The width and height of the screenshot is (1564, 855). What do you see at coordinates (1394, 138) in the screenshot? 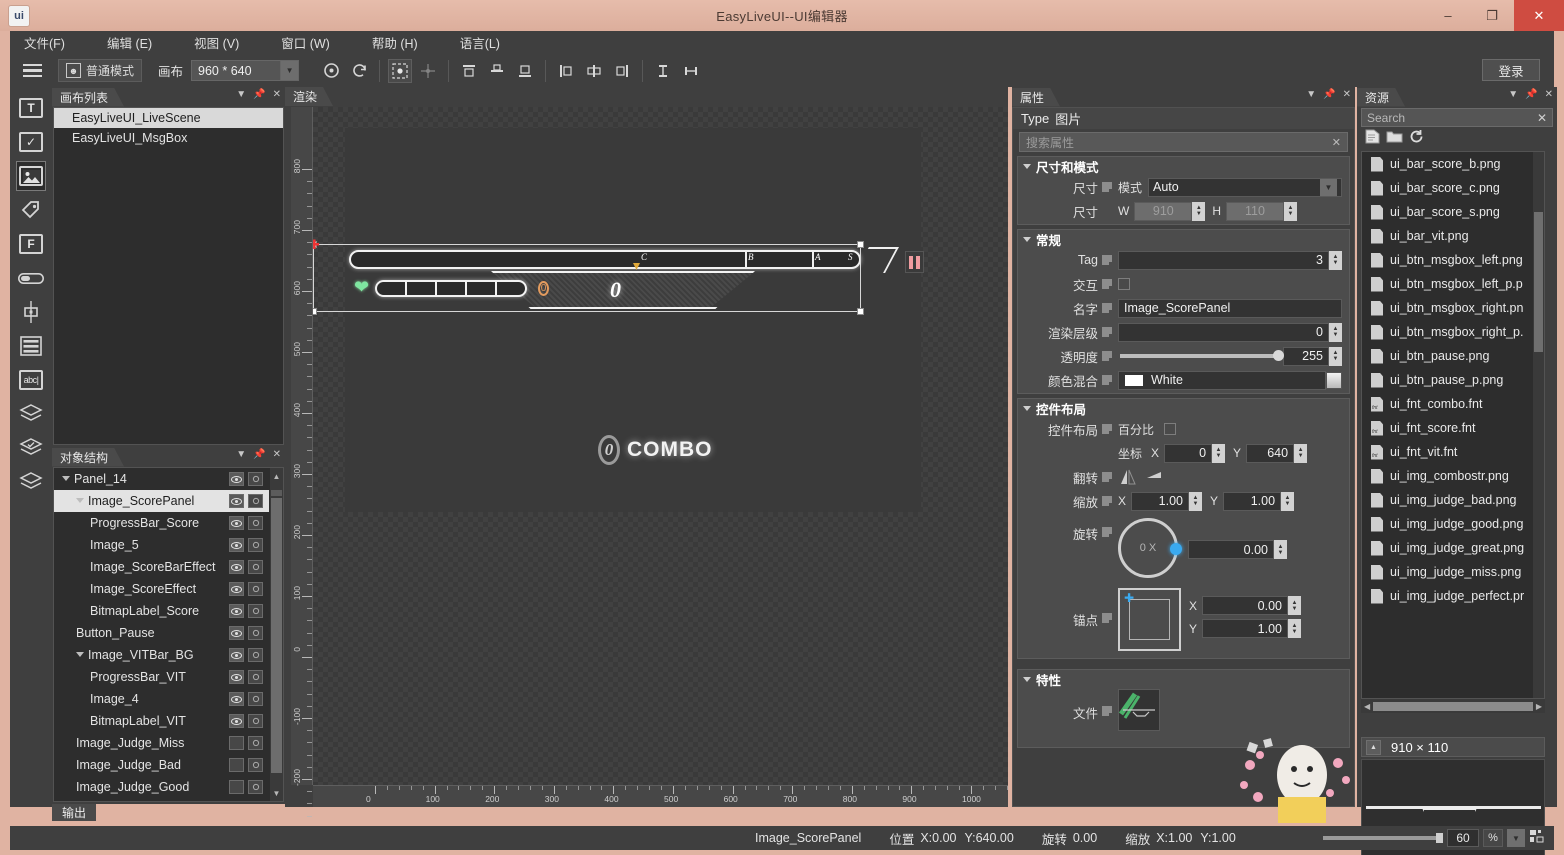
I see `open-folder-icon` at bounding box center [1394, 138].